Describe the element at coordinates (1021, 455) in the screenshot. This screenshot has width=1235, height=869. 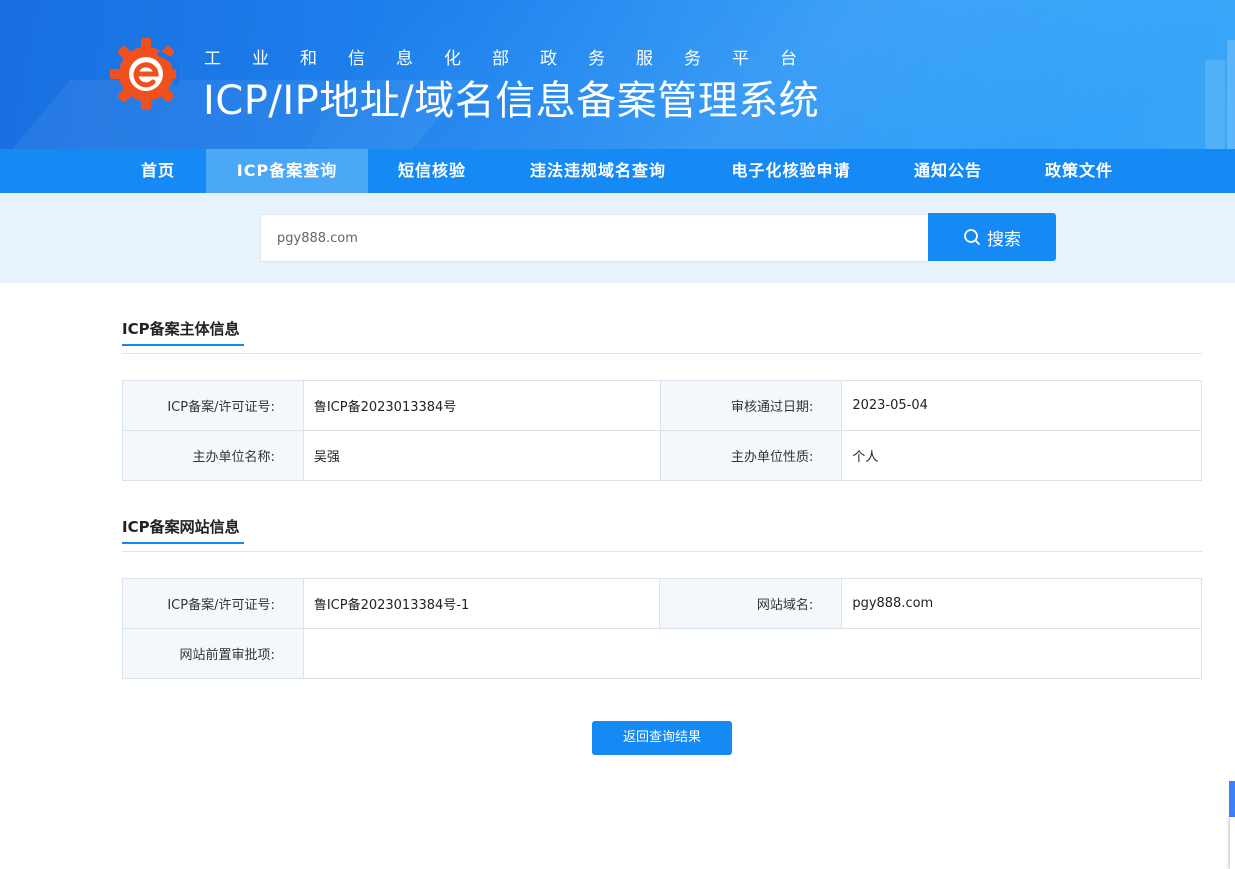
I see `organizer-type-value: 个人` at that location.